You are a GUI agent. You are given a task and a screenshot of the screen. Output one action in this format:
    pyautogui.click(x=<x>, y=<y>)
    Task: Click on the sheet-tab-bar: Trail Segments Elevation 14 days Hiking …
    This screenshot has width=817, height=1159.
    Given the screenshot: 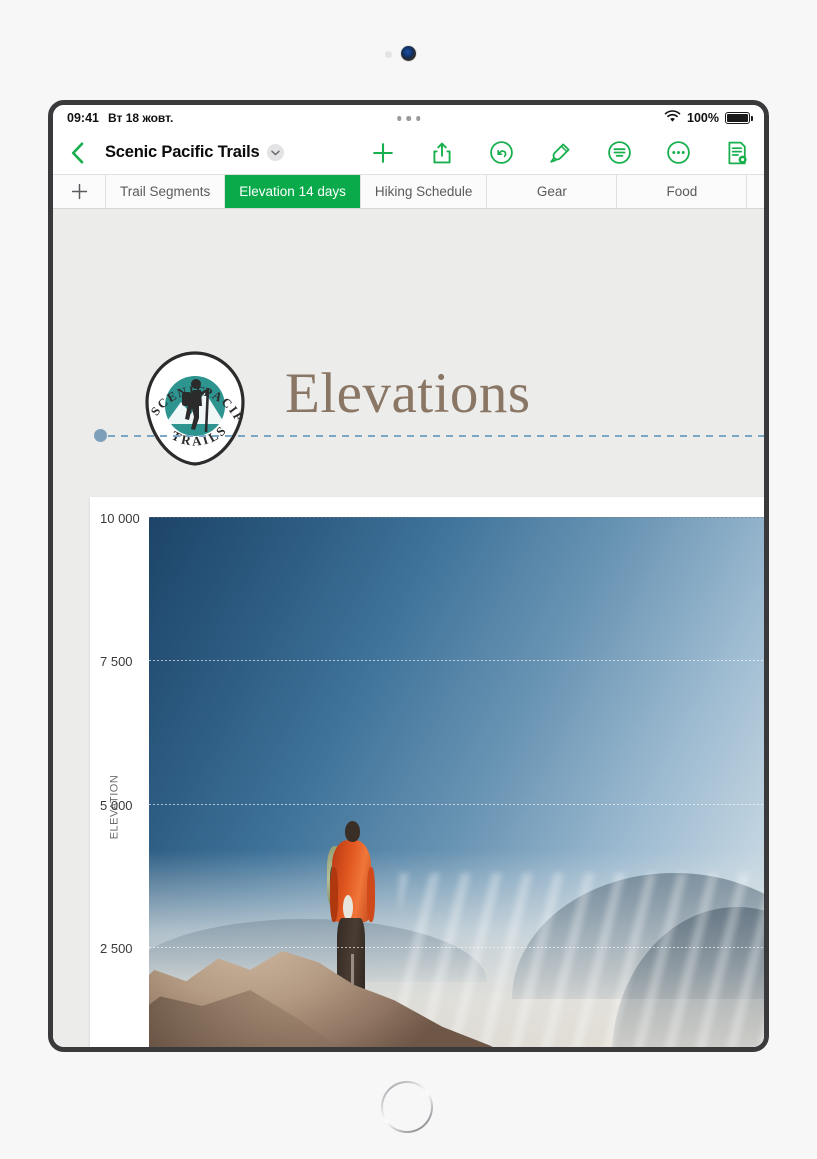 What is the action you would take?
    pyautogui.click(x=408, y=192)
    